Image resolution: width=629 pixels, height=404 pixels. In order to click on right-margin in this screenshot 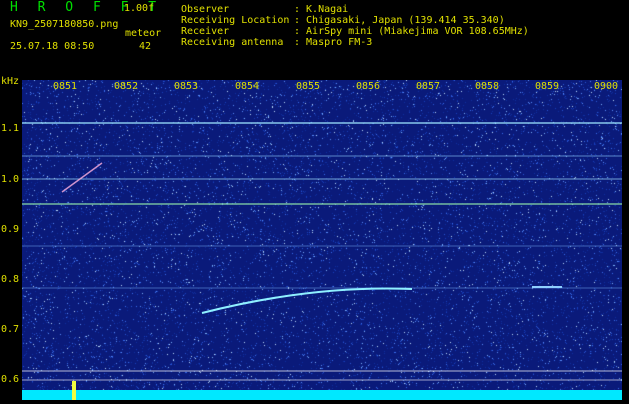, I will do `click(625, 240)`.